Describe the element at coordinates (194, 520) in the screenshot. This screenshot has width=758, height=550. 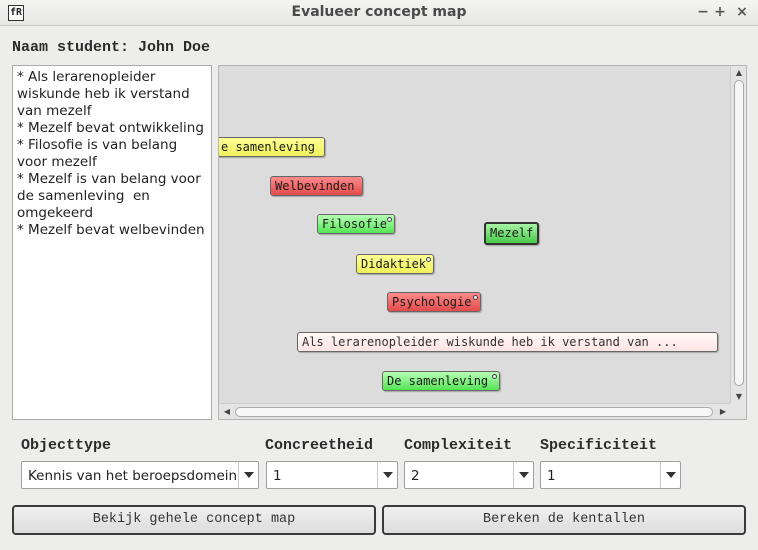
I see `view-concept-map-button: Bekijk gehele concept map` at that location.